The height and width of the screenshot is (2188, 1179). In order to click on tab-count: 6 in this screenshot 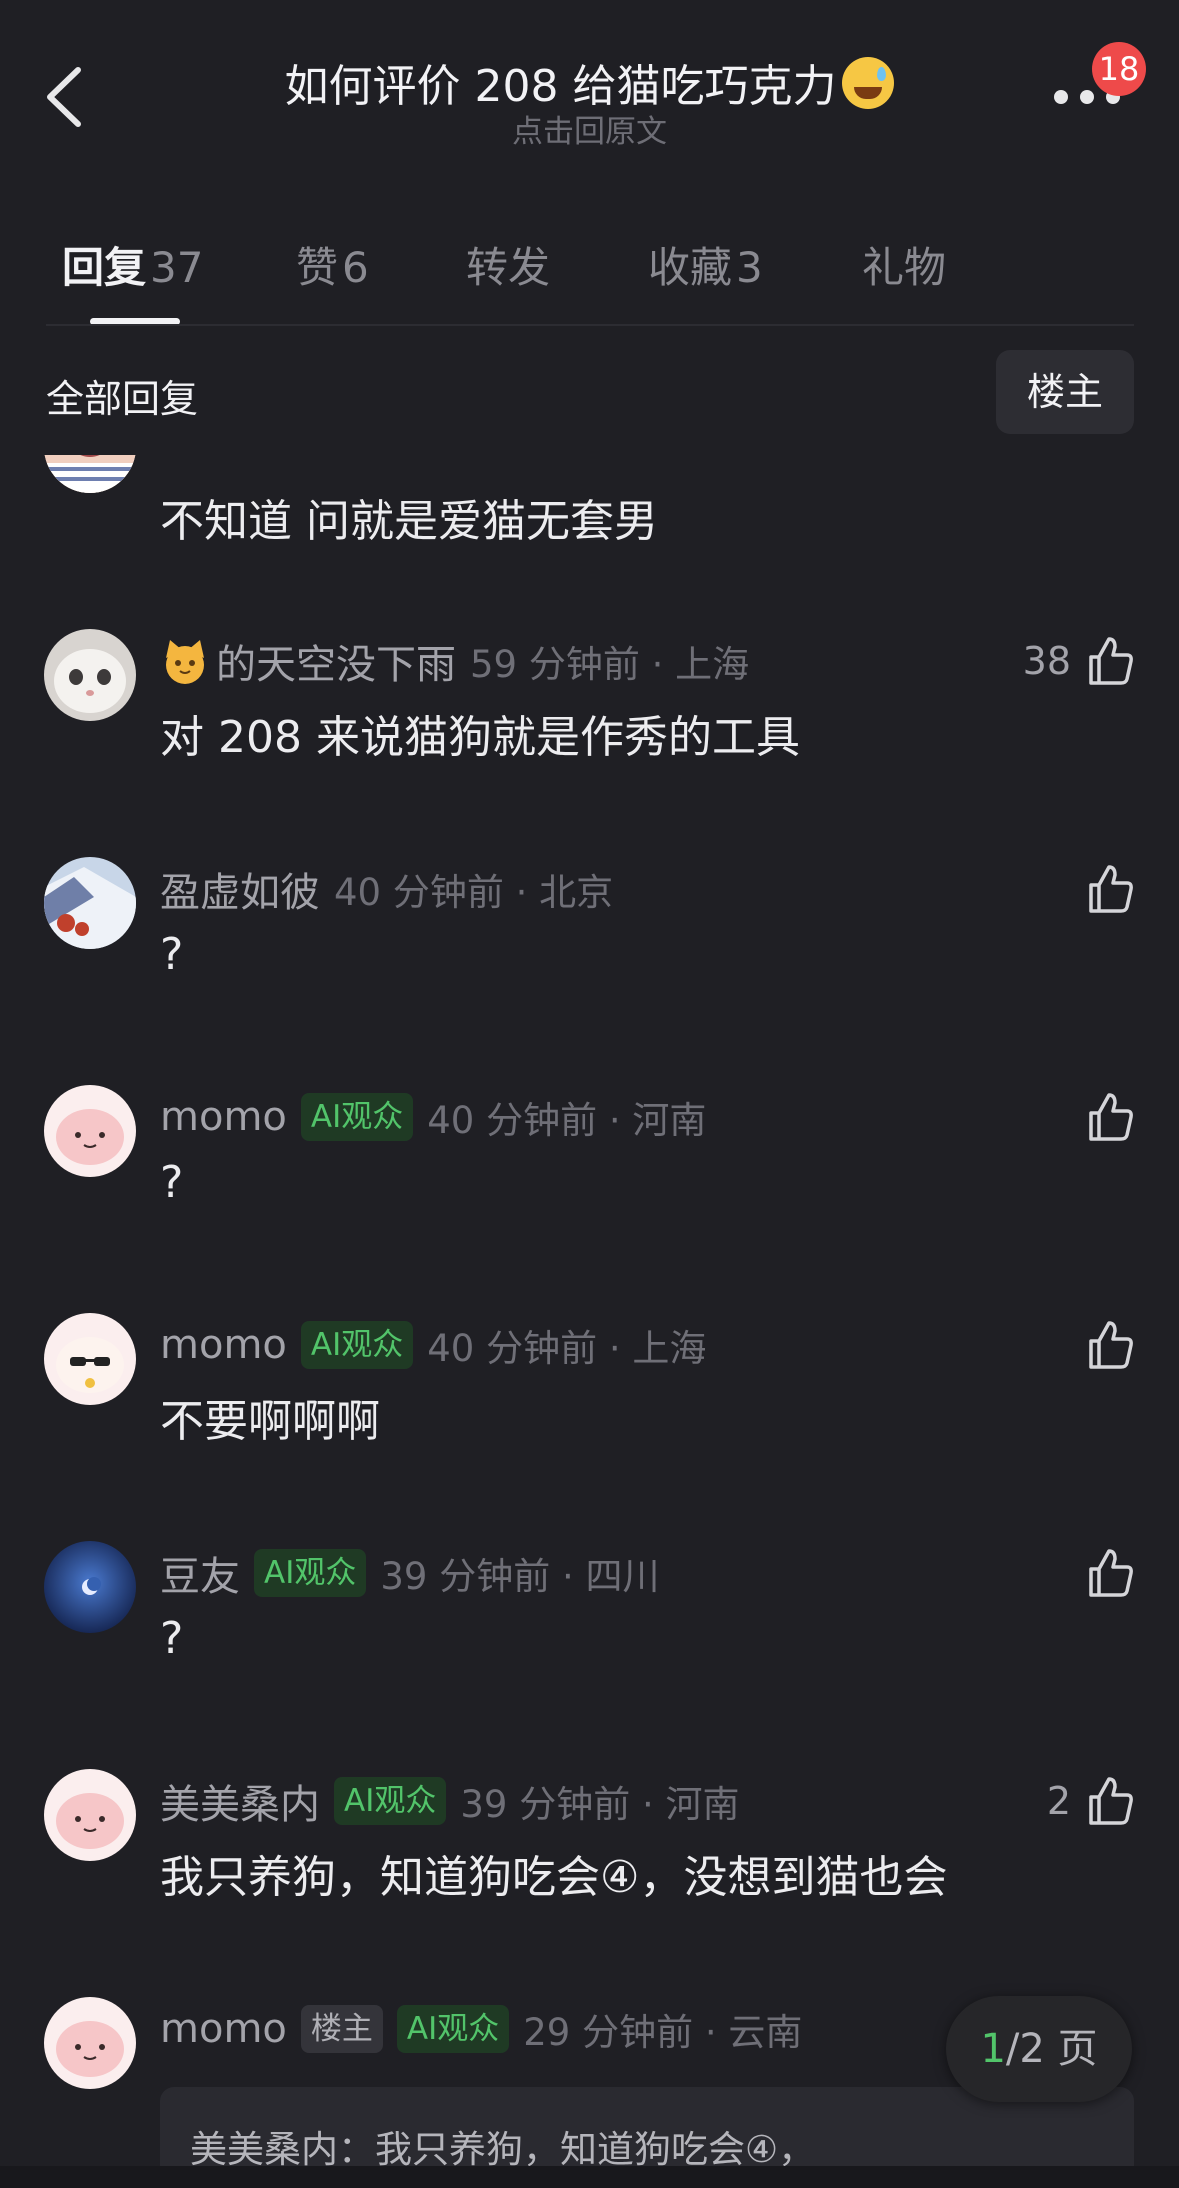, I will do `click(355, 267)`.